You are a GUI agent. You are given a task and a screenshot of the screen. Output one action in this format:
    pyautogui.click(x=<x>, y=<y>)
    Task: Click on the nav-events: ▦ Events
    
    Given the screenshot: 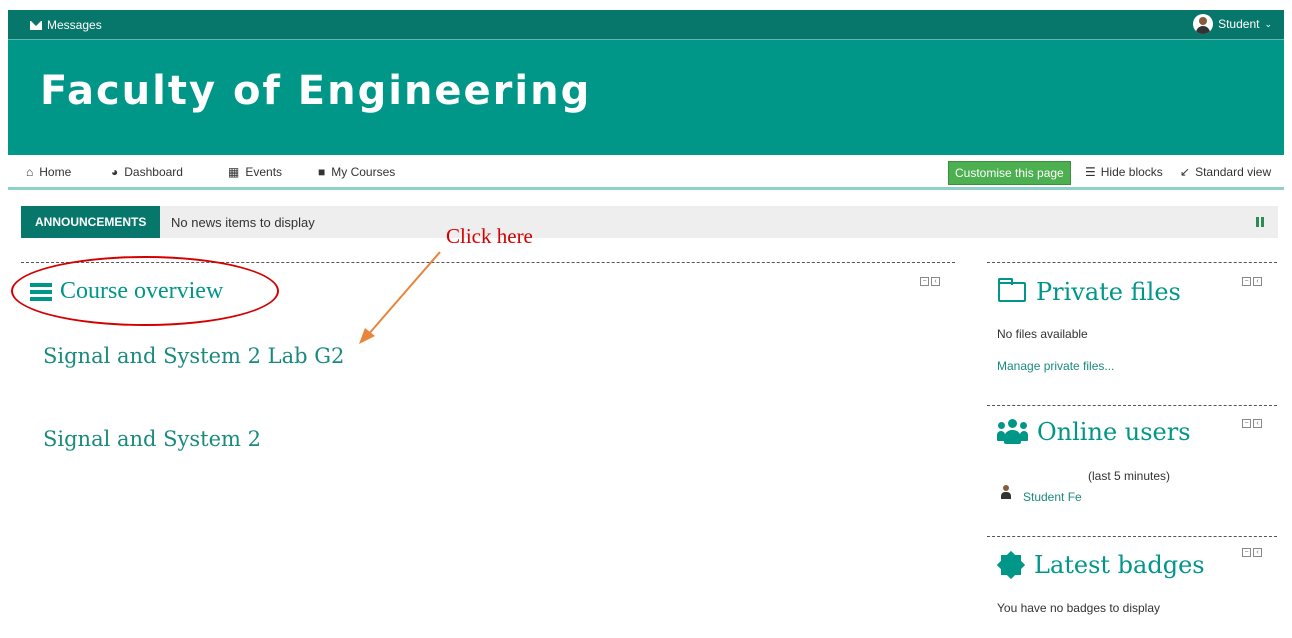 What is the action you would take?
    pyautogui.click(x=255, y=172)
    